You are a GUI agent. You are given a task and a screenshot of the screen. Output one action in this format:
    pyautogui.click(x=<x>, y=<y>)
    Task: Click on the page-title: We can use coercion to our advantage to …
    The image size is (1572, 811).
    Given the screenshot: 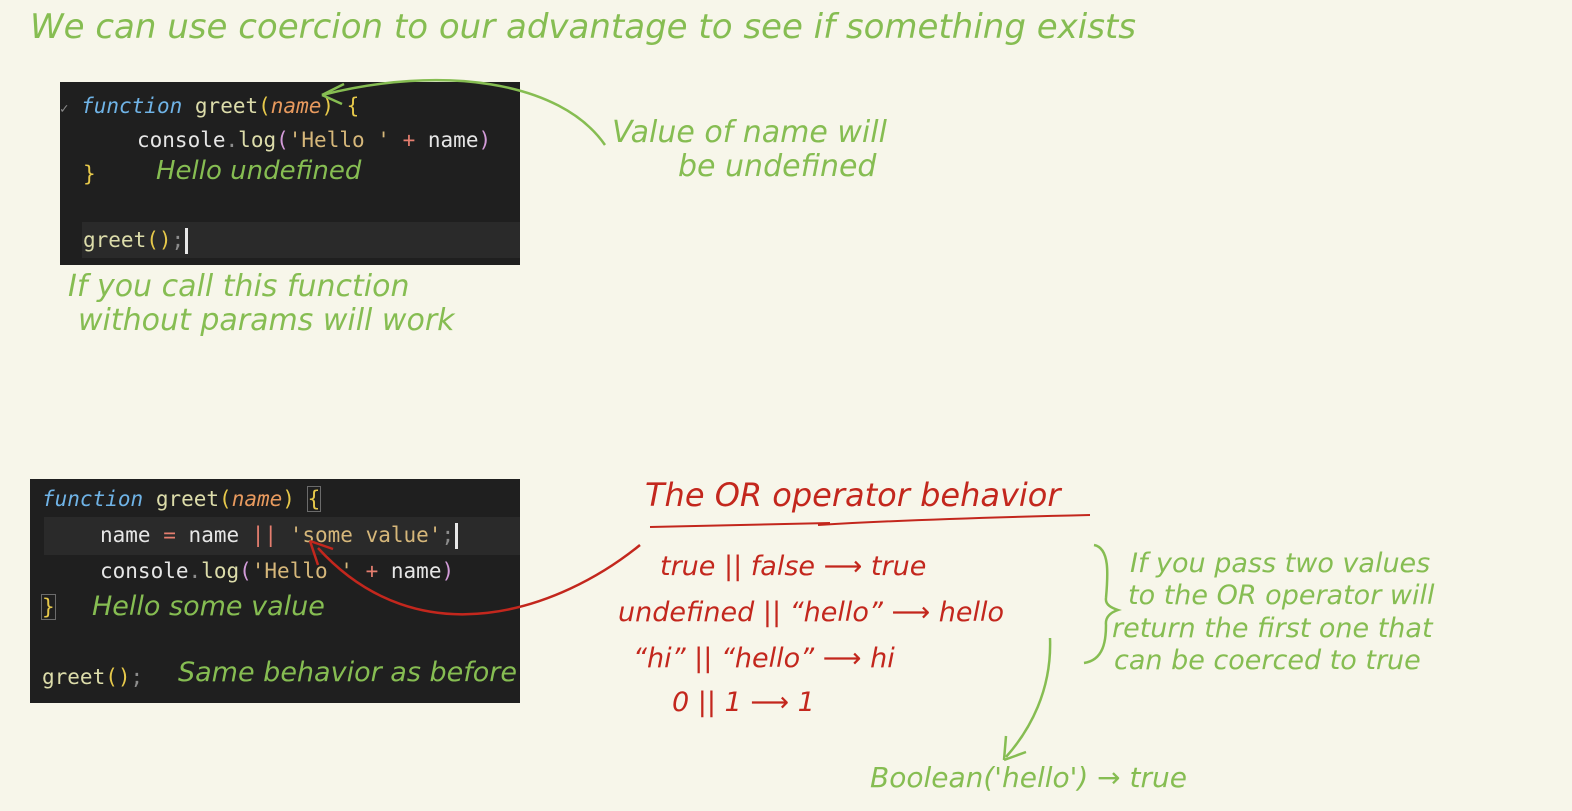 What is the action you would take?
    pyautogui.click(x=583, y=27)
    